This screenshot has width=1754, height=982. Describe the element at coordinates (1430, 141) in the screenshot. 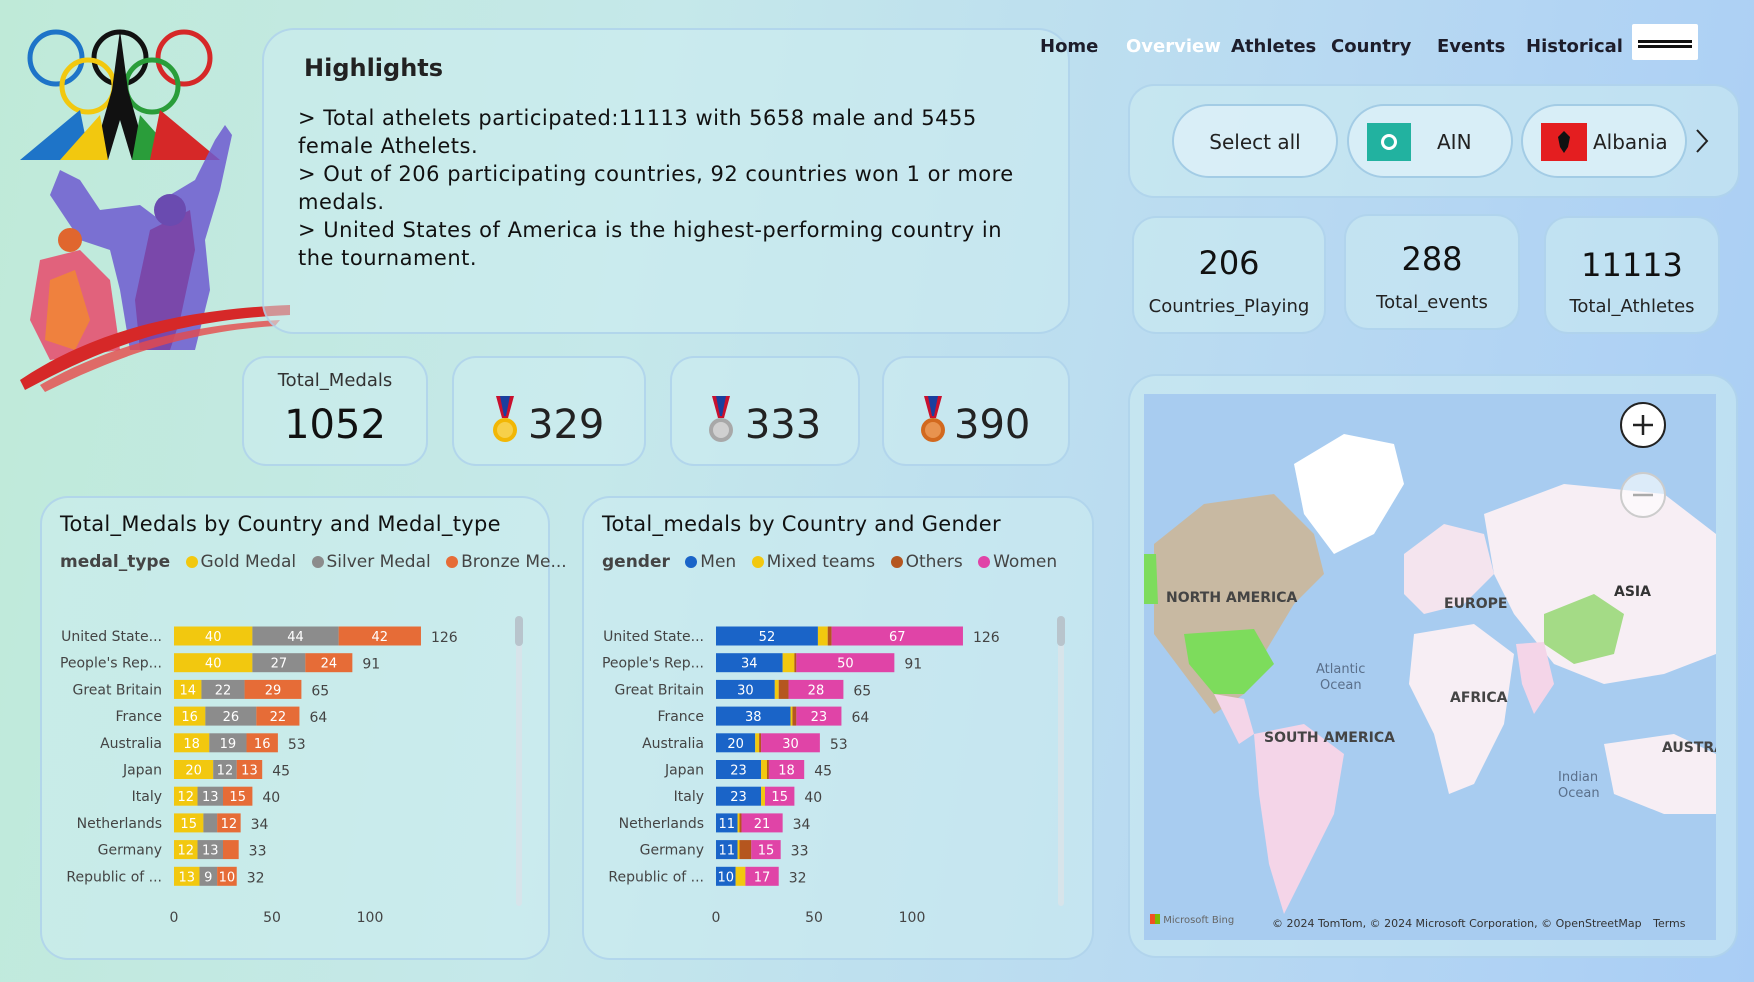

I see `slicer-ain: AIN` at that location.